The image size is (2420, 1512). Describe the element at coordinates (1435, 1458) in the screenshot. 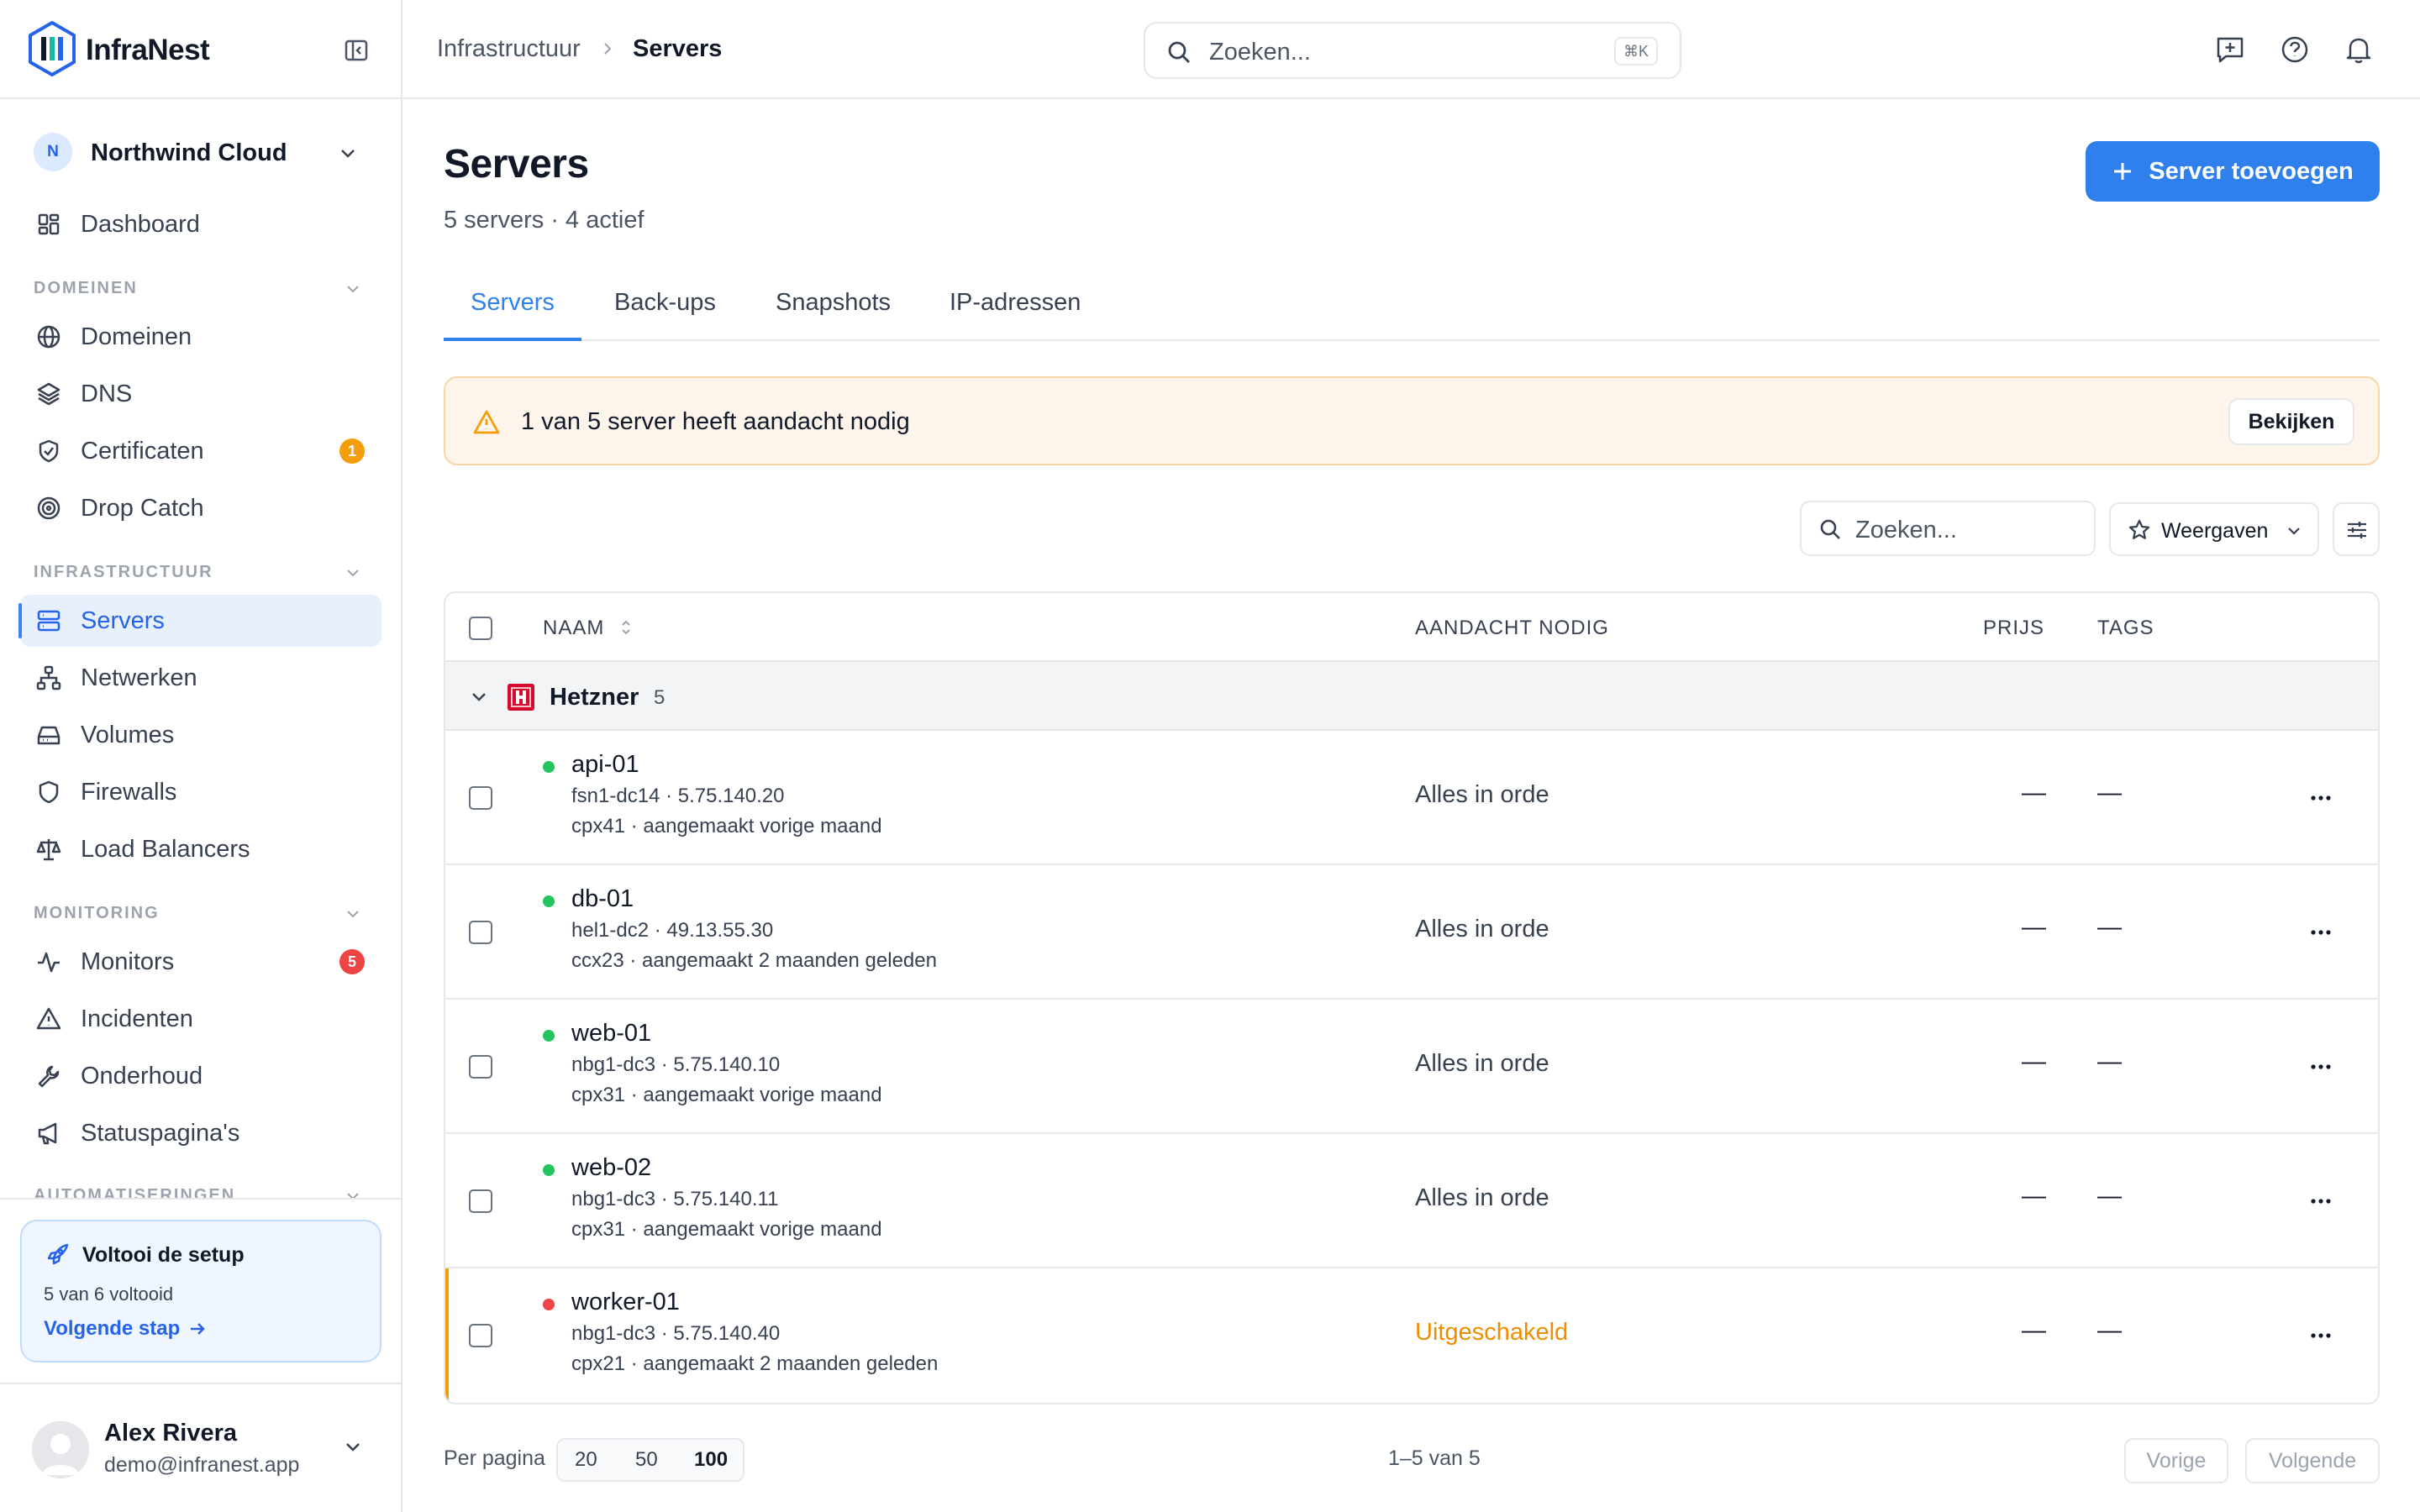

I see `pagination-range: 1–5 van 5` at that location.